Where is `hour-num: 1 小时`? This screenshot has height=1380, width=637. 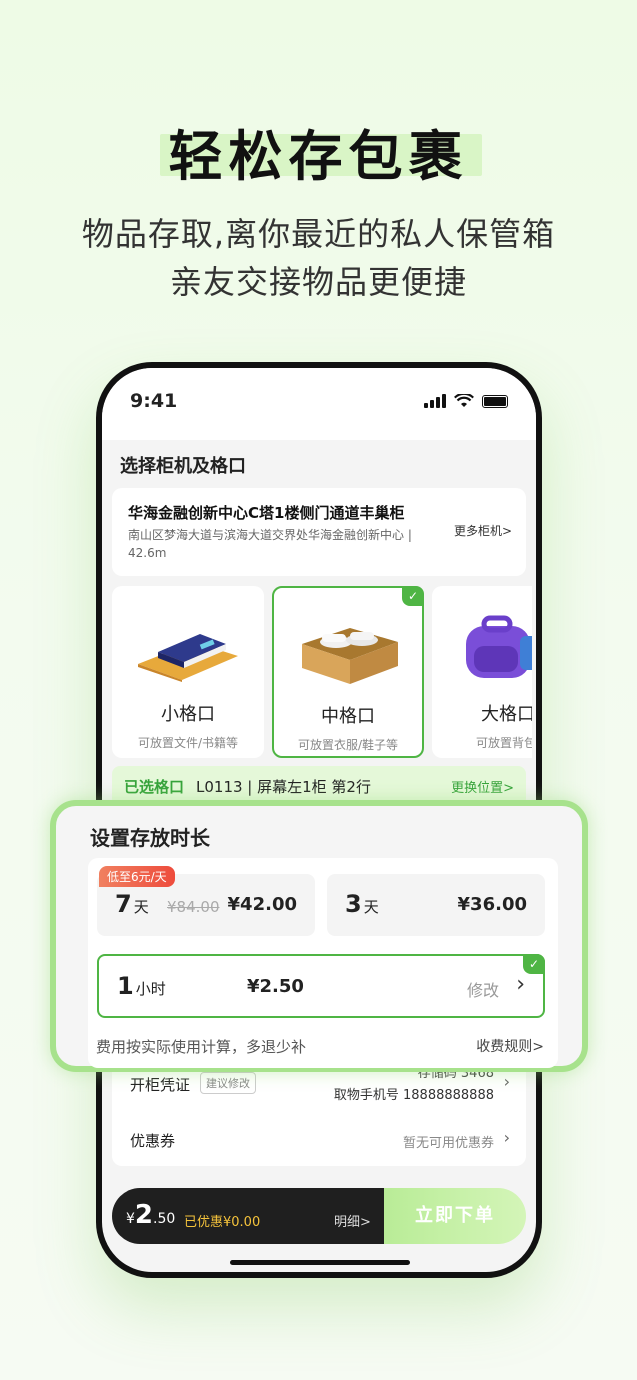 hour-num: 1 小时 is located at coordinates (141, 986).